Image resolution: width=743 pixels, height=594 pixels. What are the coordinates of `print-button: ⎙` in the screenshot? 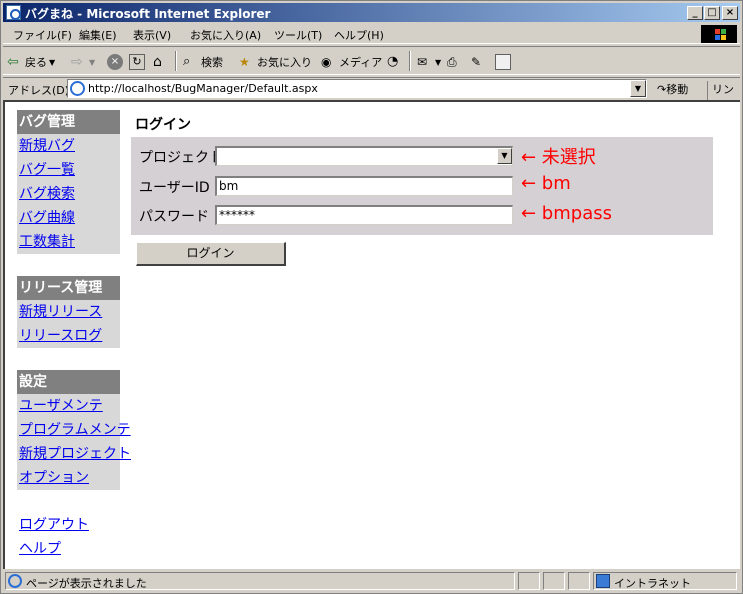 It's located at (455, 62).